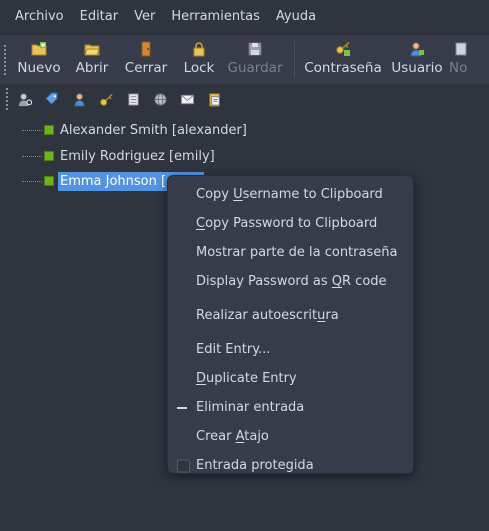 This screenshot has width=489, height=531. I want to click on paste-icon, so click(214, 99).